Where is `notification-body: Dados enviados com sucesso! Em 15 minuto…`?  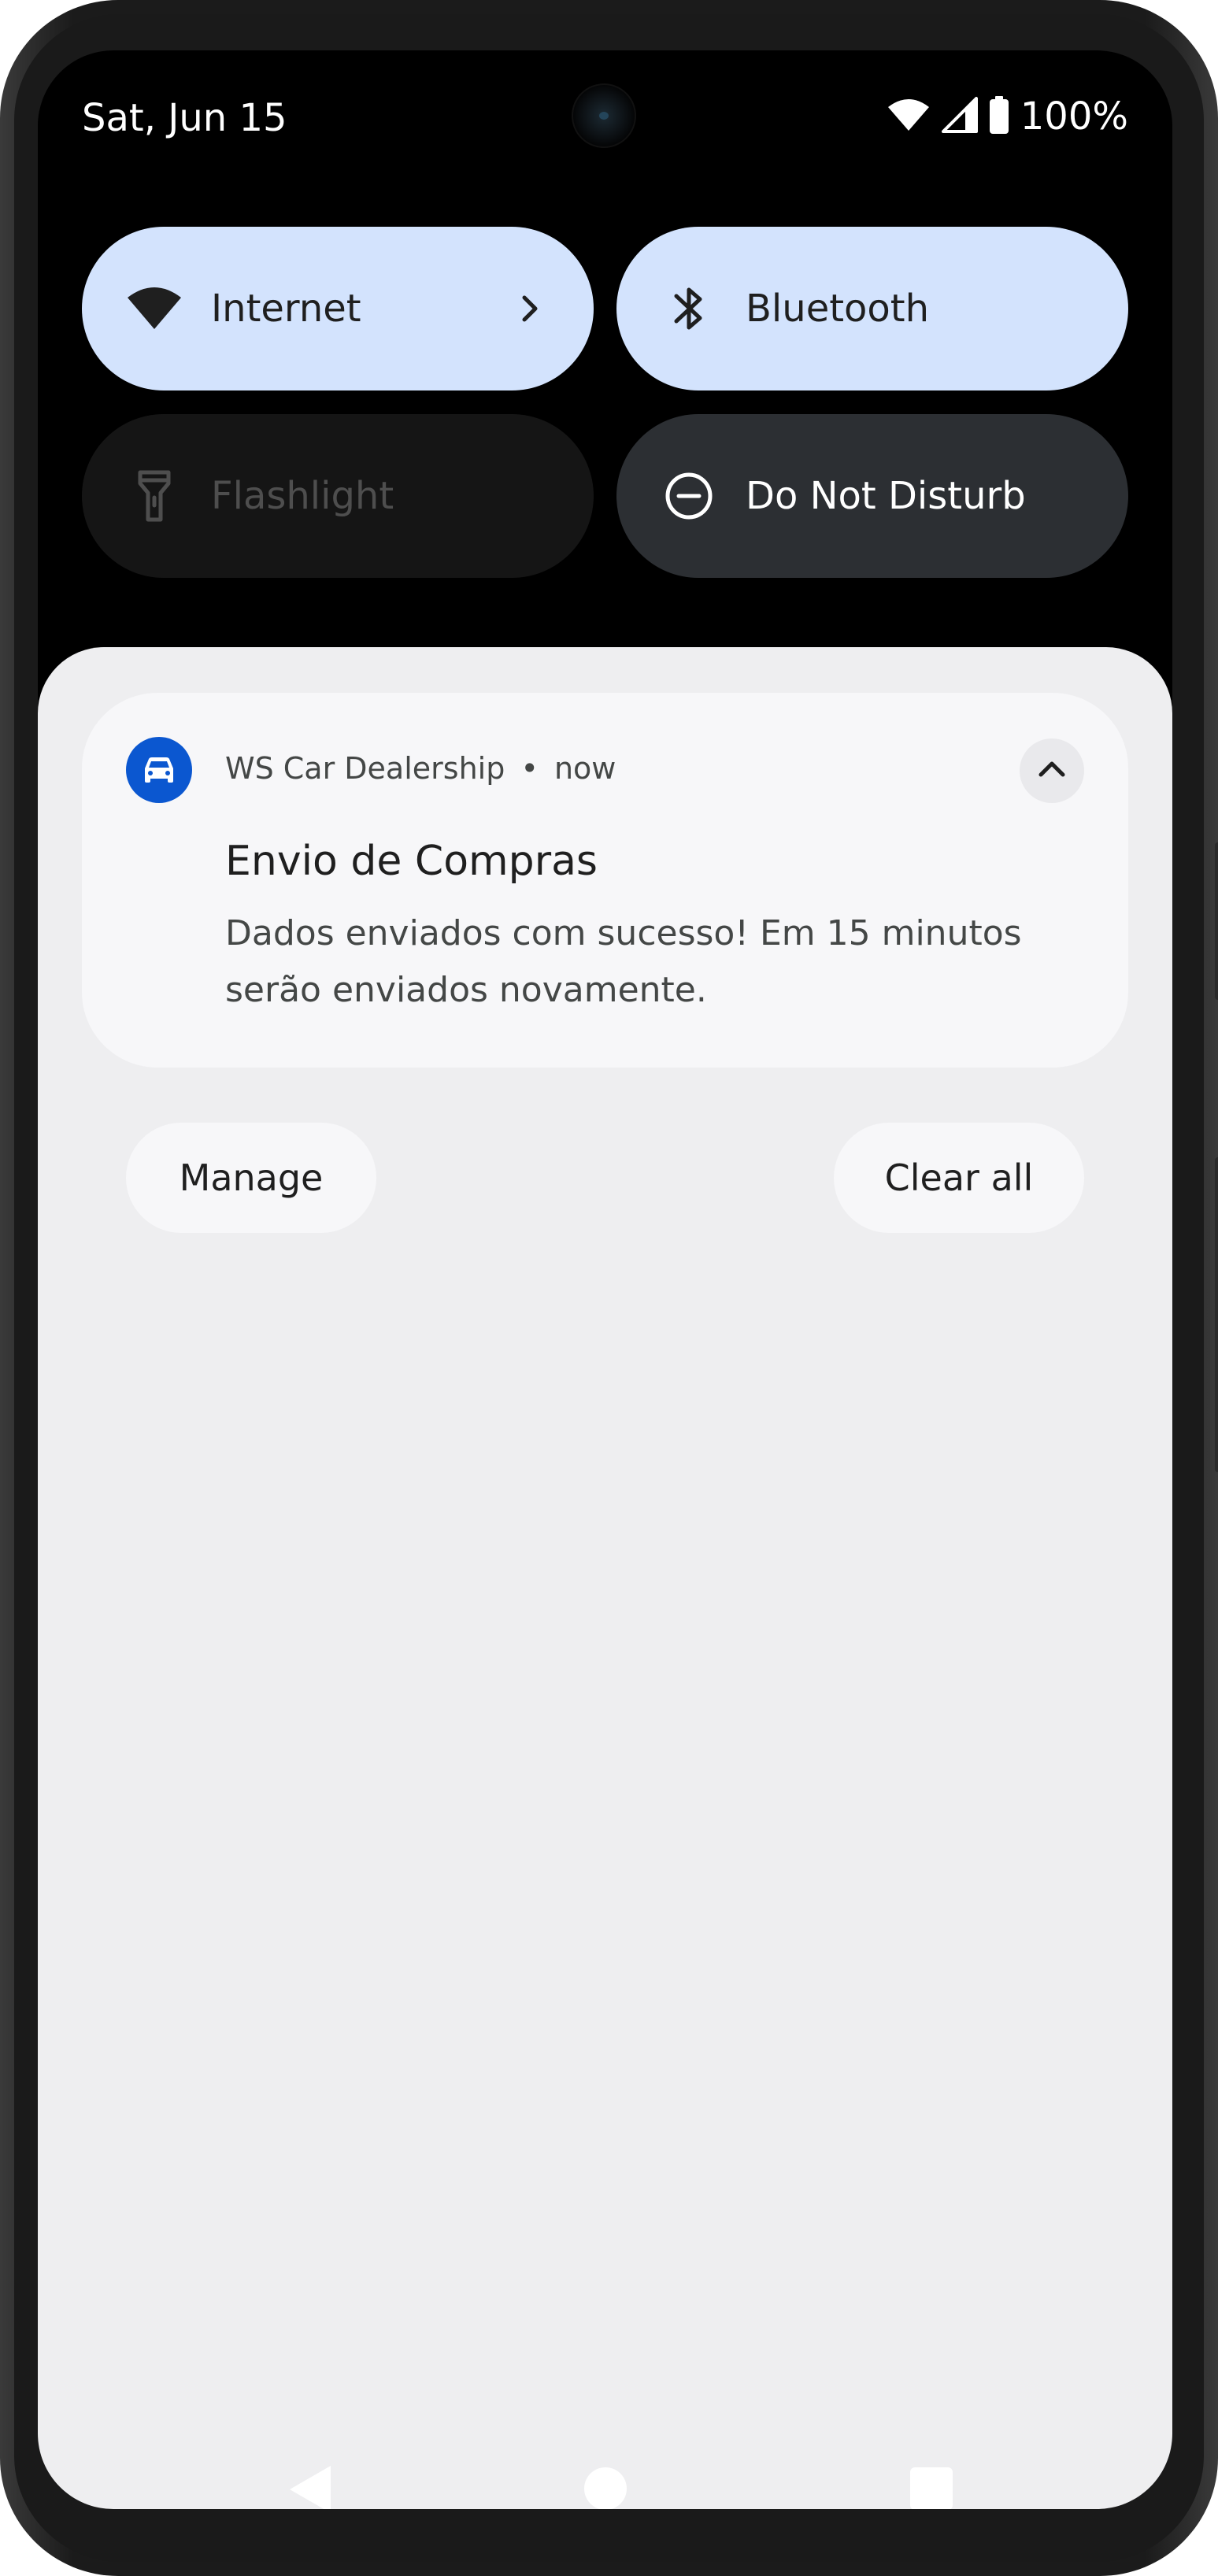
notification-body: Dados enviados com sucesso! Em 15 minuto… is located at coordinates (623, 961).